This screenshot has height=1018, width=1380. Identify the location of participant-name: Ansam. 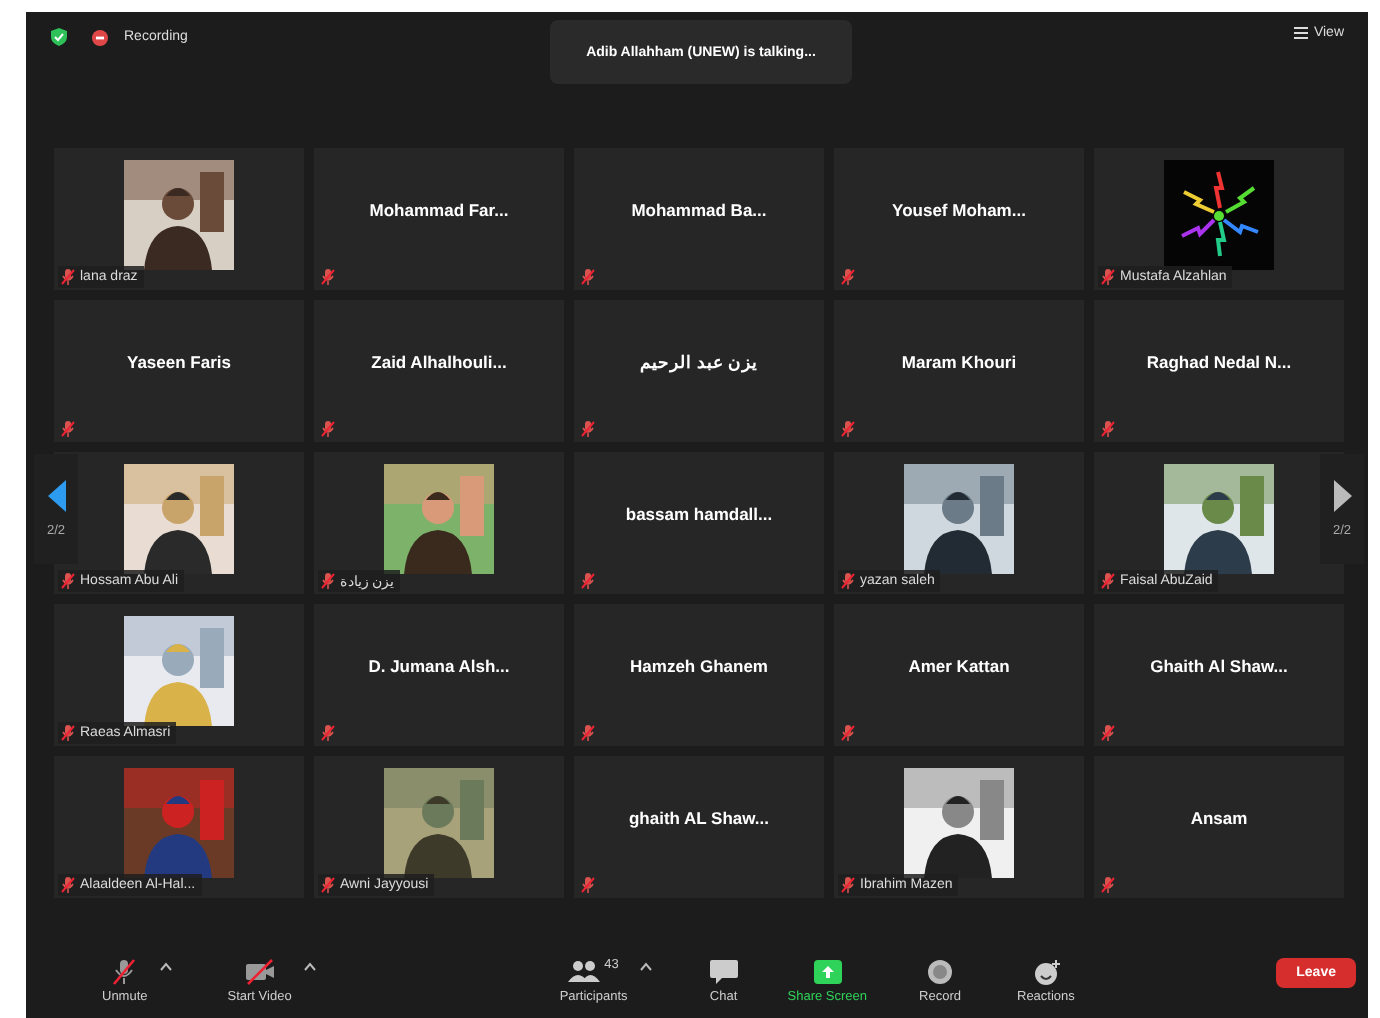
(1219, 817).